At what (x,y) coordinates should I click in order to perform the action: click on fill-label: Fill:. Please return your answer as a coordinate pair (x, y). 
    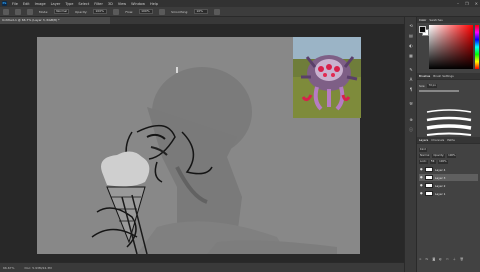
    Looking at the image, I should click on (433, 162).